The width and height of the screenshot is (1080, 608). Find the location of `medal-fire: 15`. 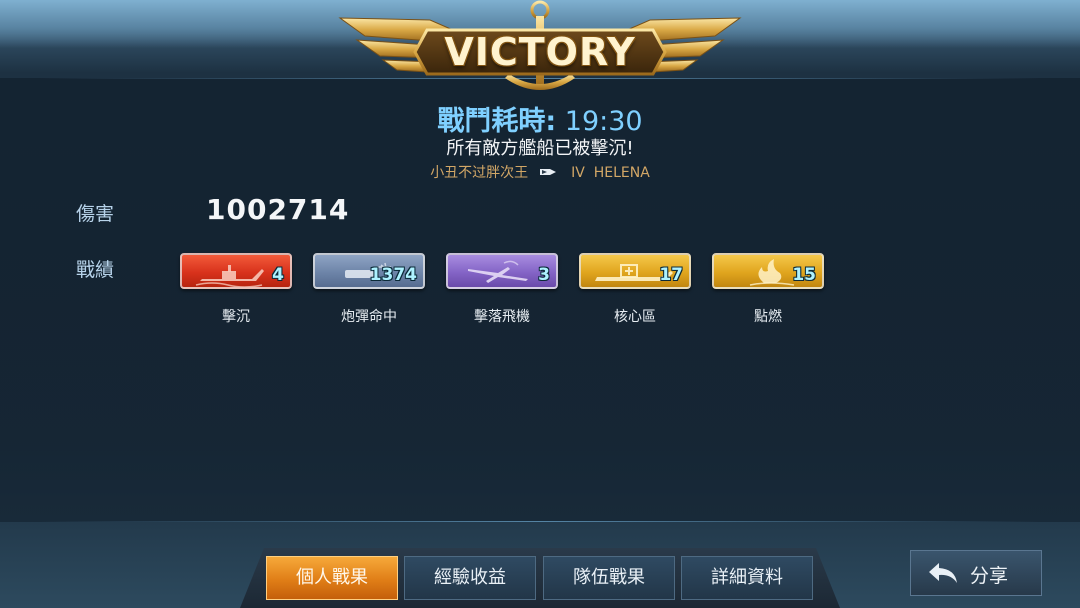

medal-fire: 15 is located at coordinates (768, 271).